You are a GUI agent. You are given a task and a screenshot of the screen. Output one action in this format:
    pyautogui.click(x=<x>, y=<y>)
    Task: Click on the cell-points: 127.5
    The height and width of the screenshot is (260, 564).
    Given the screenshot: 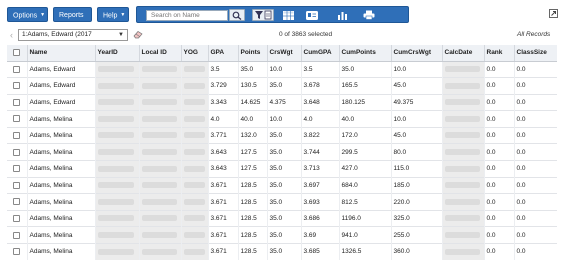 What is the action you would take?
    pyautogui.click(x=253, y=152)
    